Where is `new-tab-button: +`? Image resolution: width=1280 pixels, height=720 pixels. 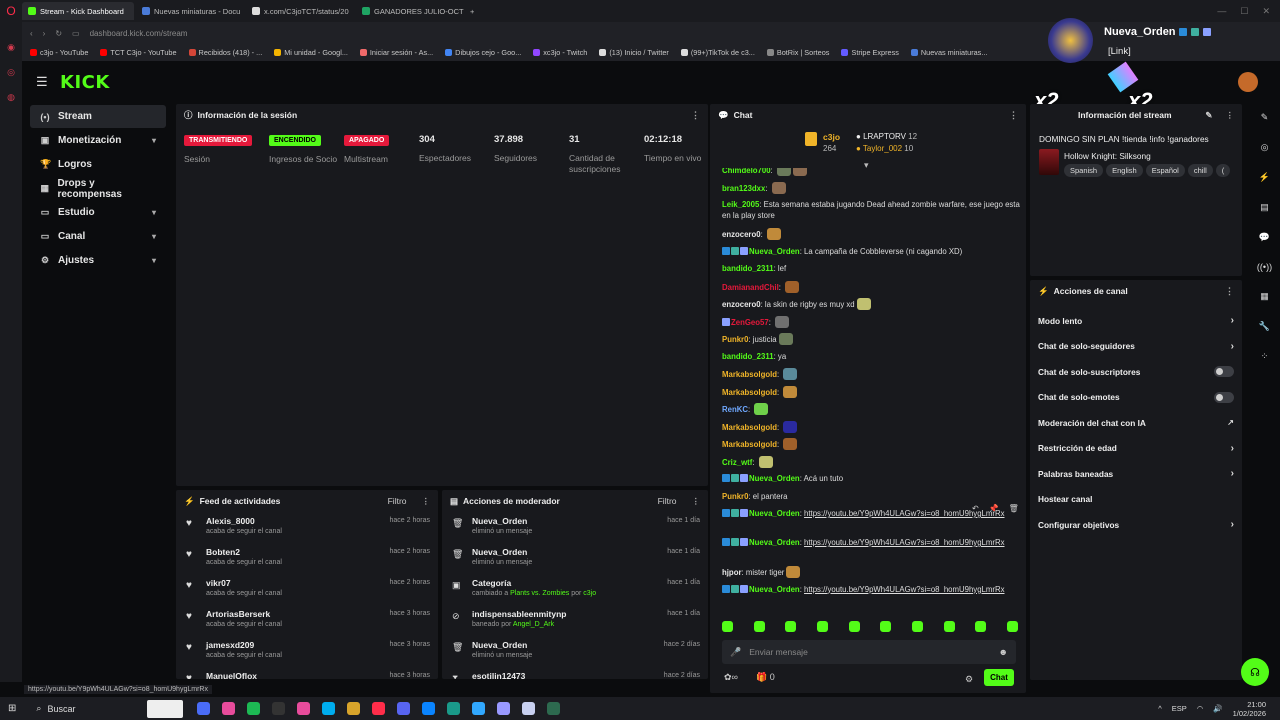 new-tab-button: + is located at coordinates (472, 11).